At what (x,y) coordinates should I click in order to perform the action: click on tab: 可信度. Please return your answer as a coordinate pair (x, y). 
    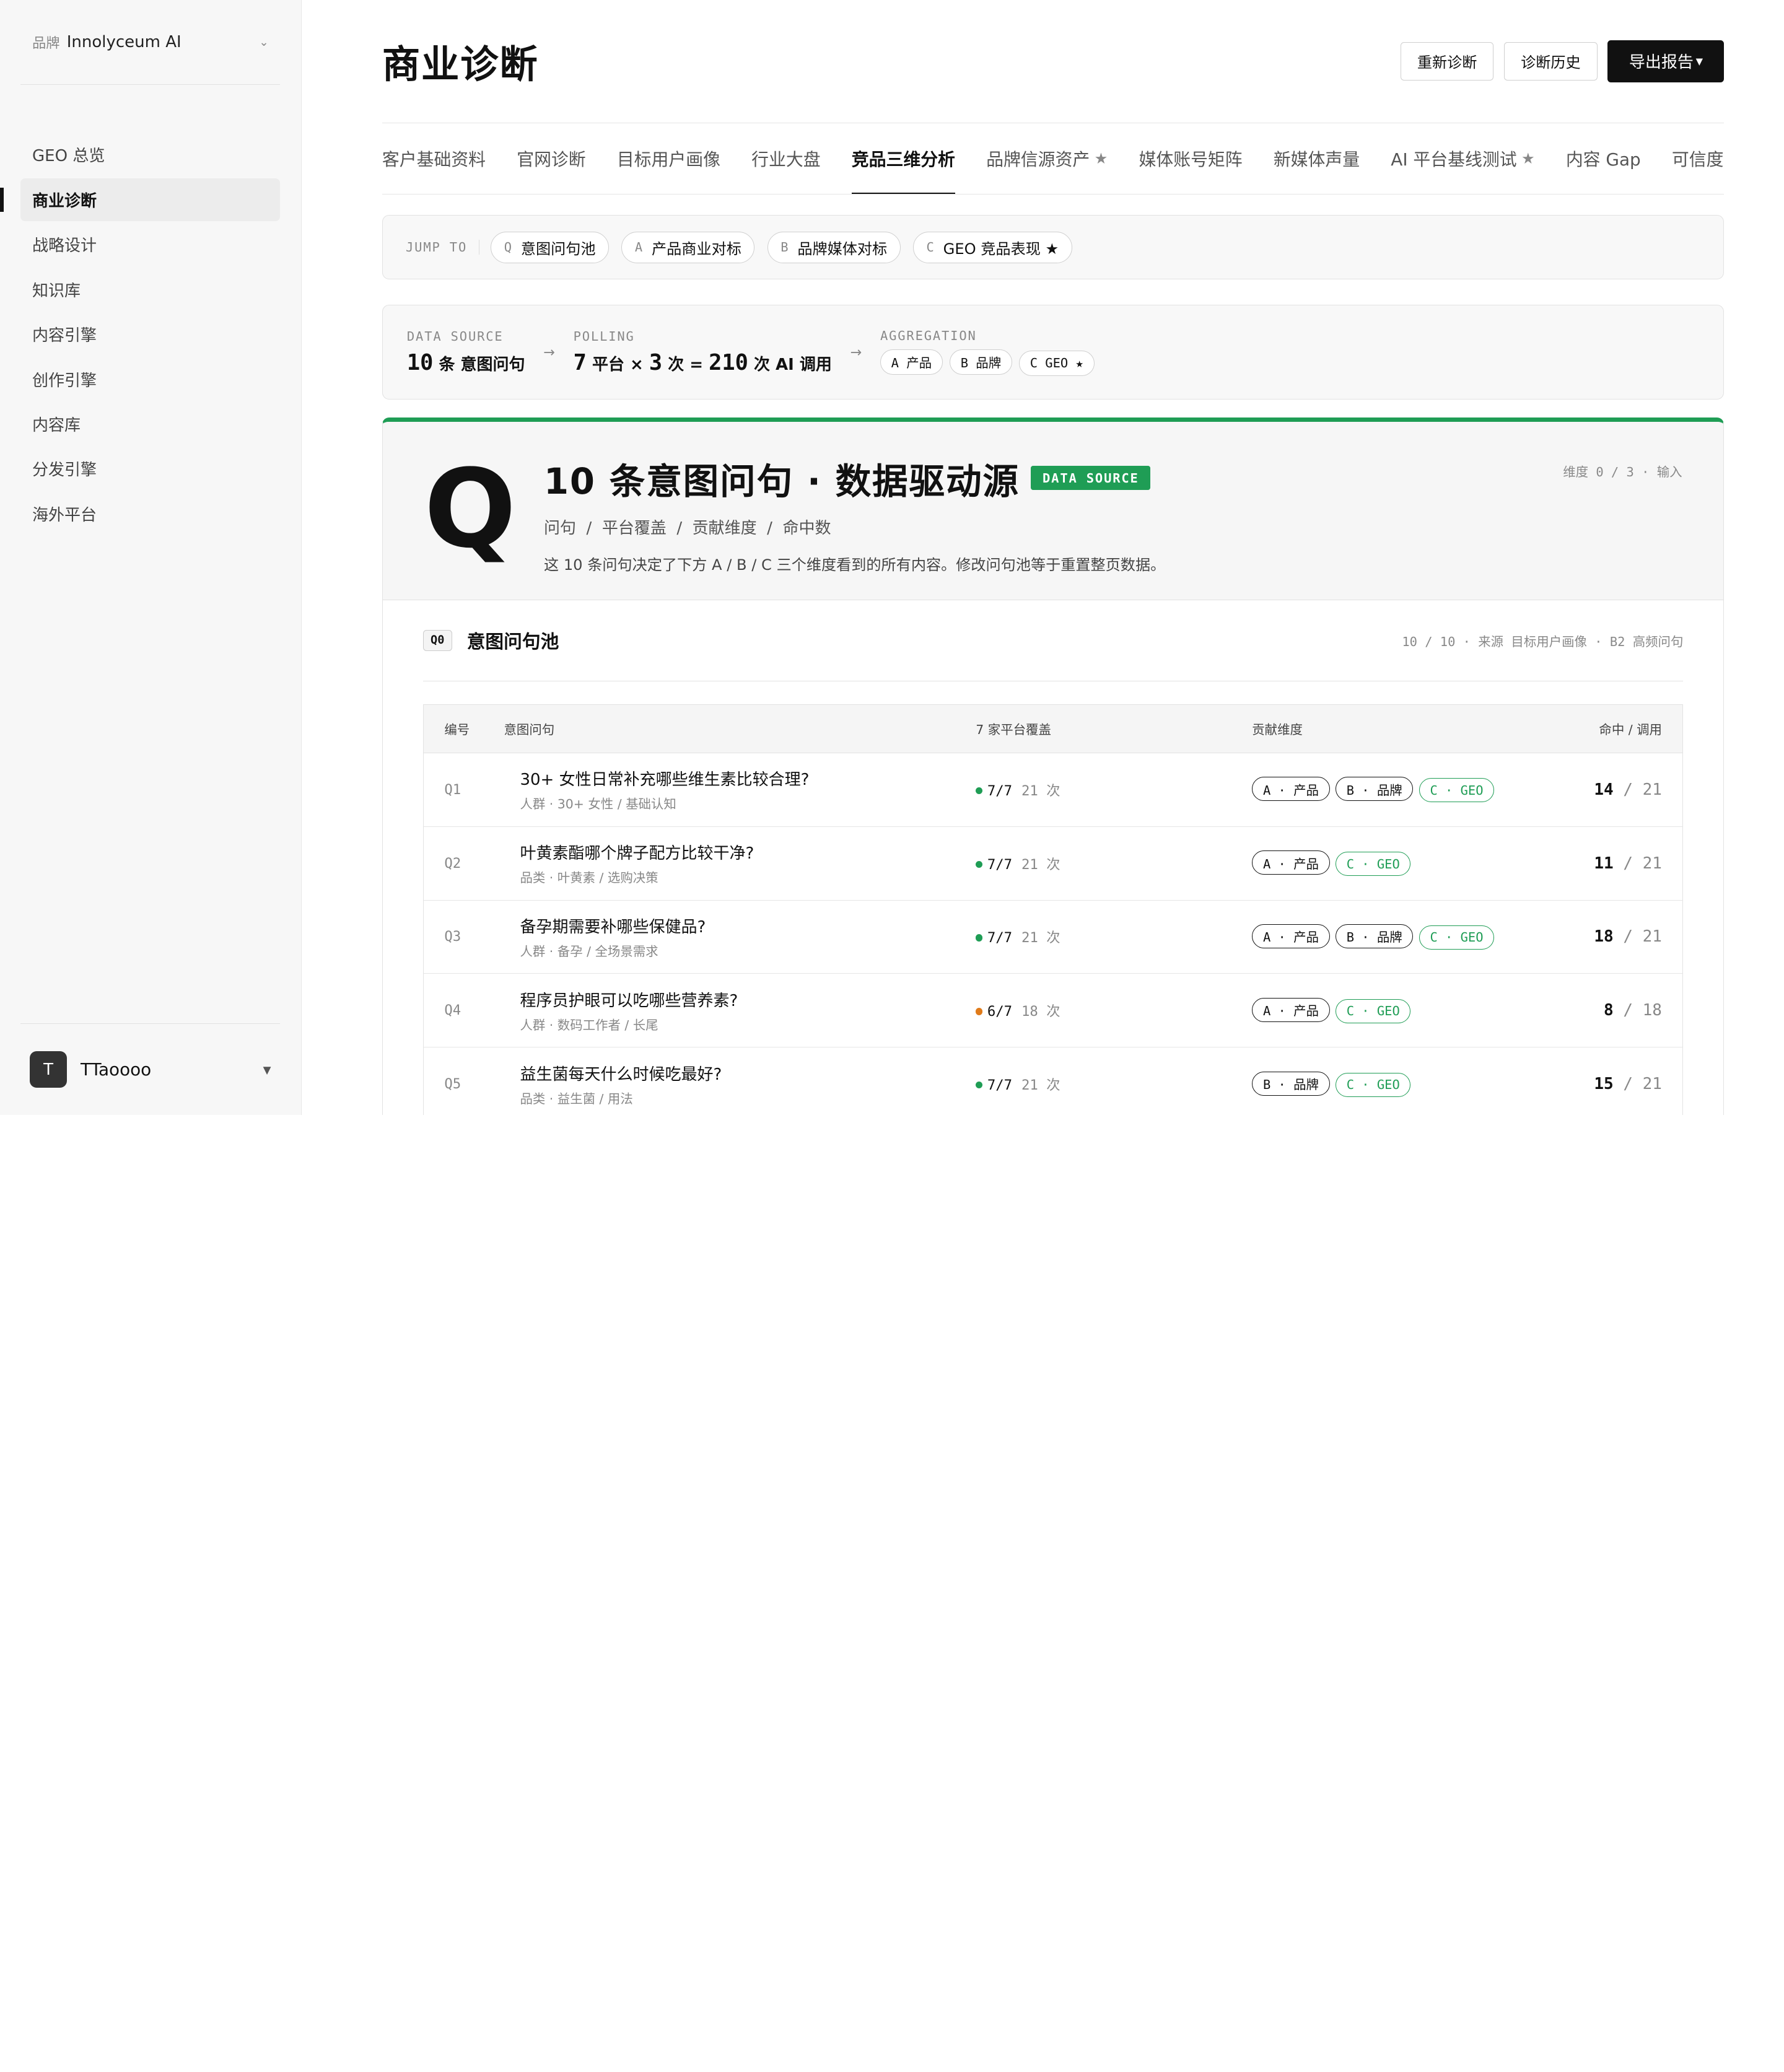
    Looking at the image, I should click on (1698, 158).